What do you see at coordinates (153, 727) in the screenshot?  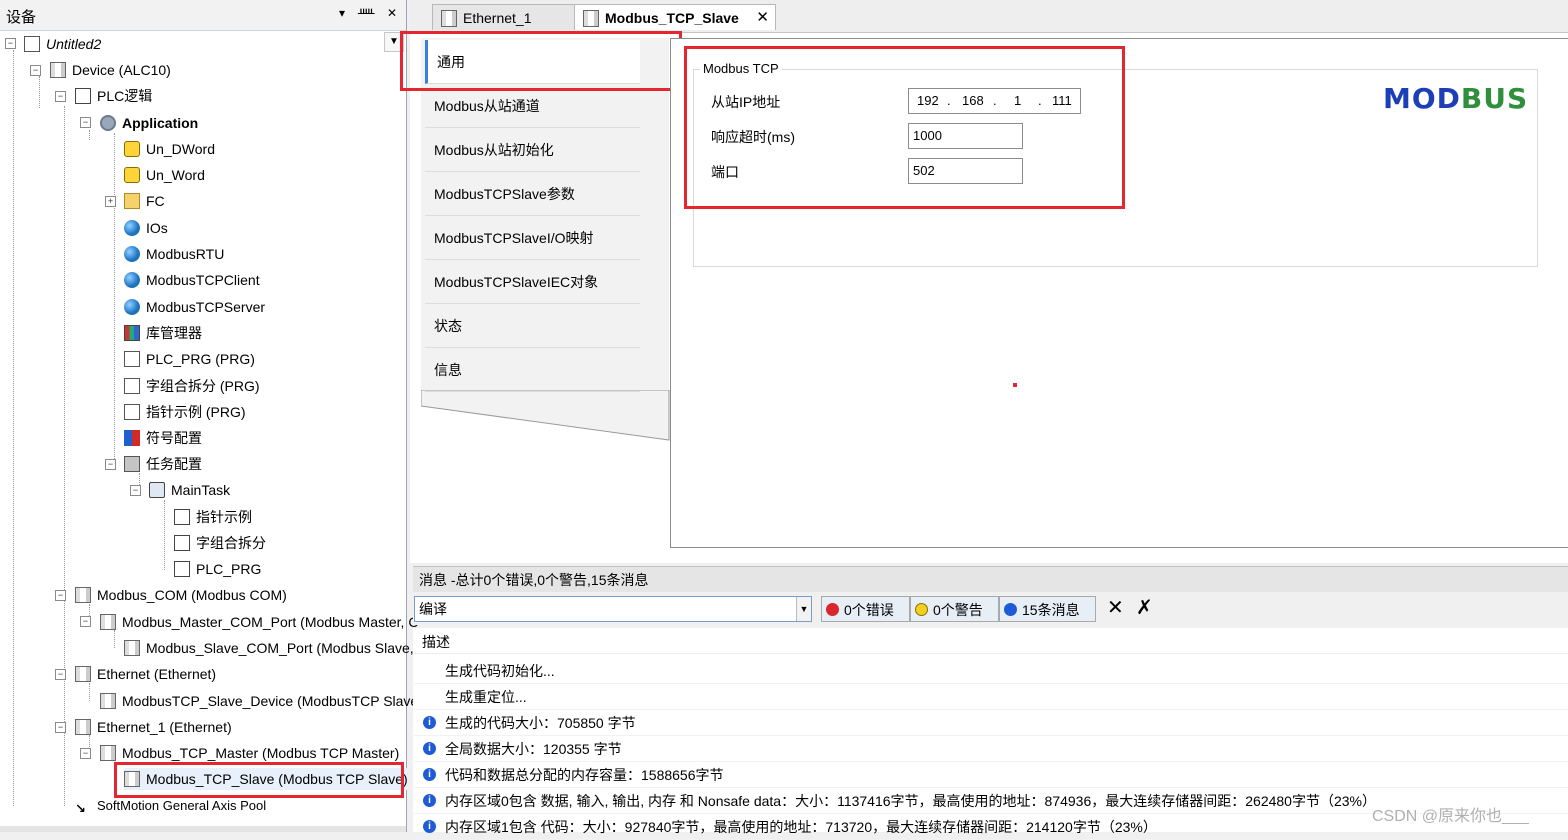 I see `tree-node-ethernet-1: Ethernet_1 (Ethernet)` at bounding box center [153, 727].